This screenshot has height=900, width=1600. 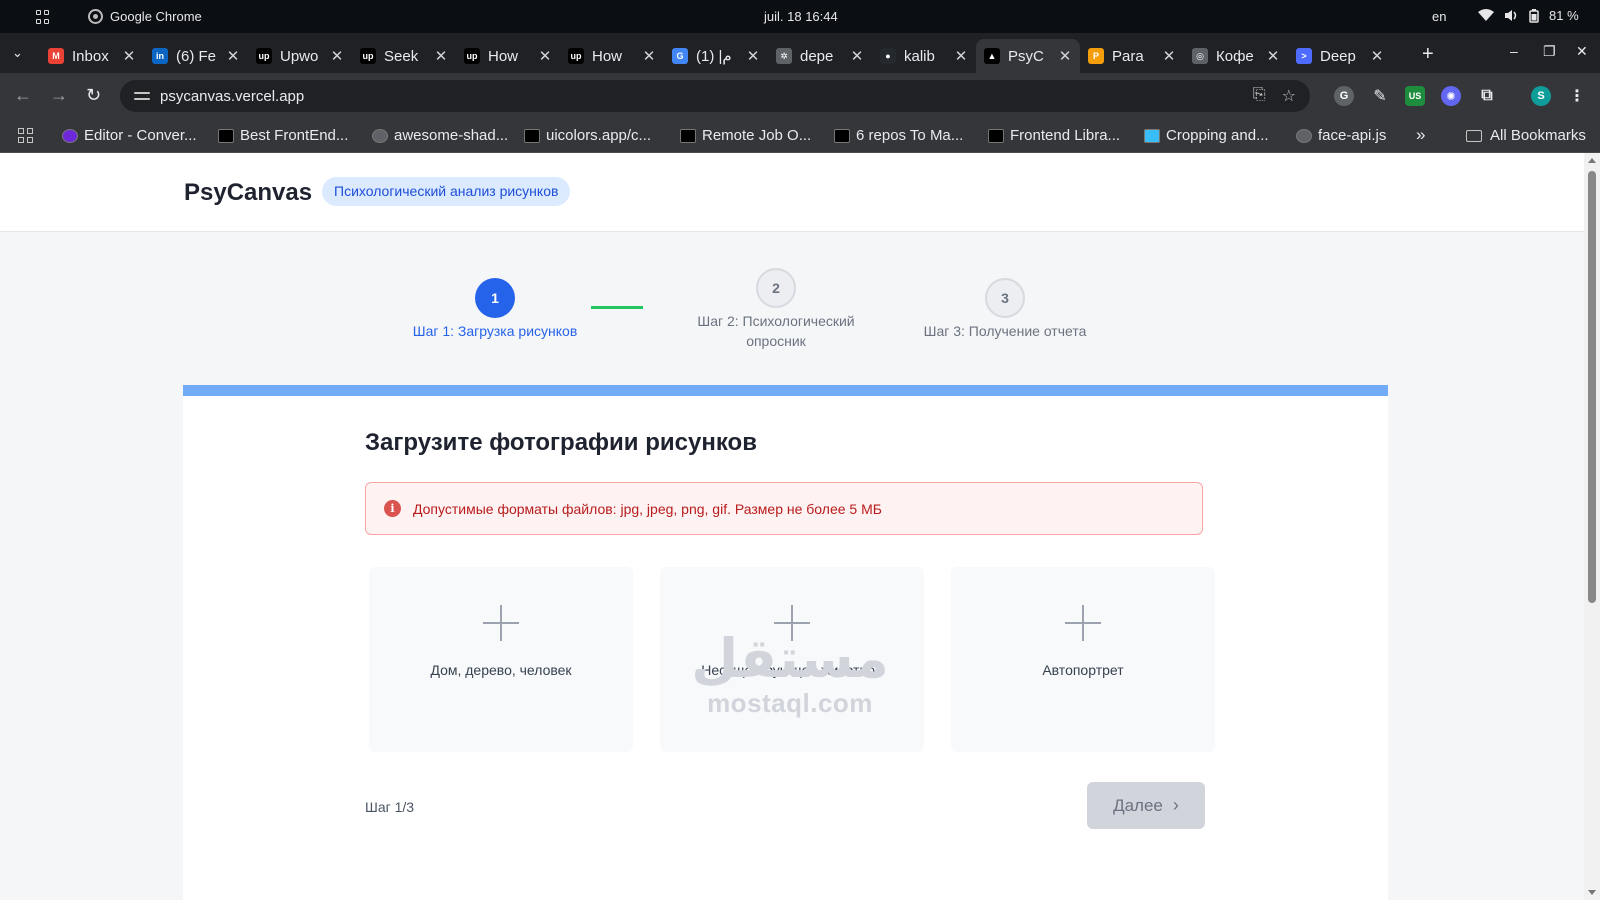 I want to click on upload-slot-house-tree-person: Дом, дерево, человек, so click(x=501, y=659).